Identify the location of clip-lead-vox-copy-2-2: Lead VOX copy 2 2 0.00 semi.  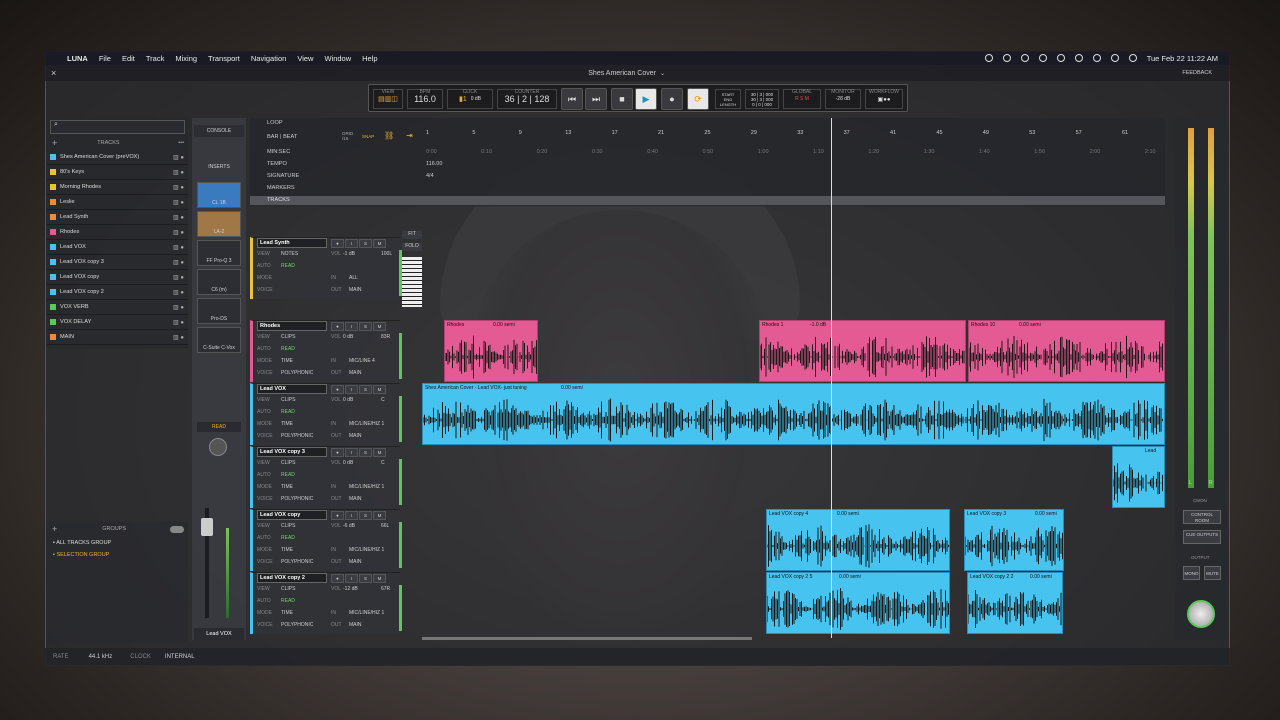
(1015, 603).